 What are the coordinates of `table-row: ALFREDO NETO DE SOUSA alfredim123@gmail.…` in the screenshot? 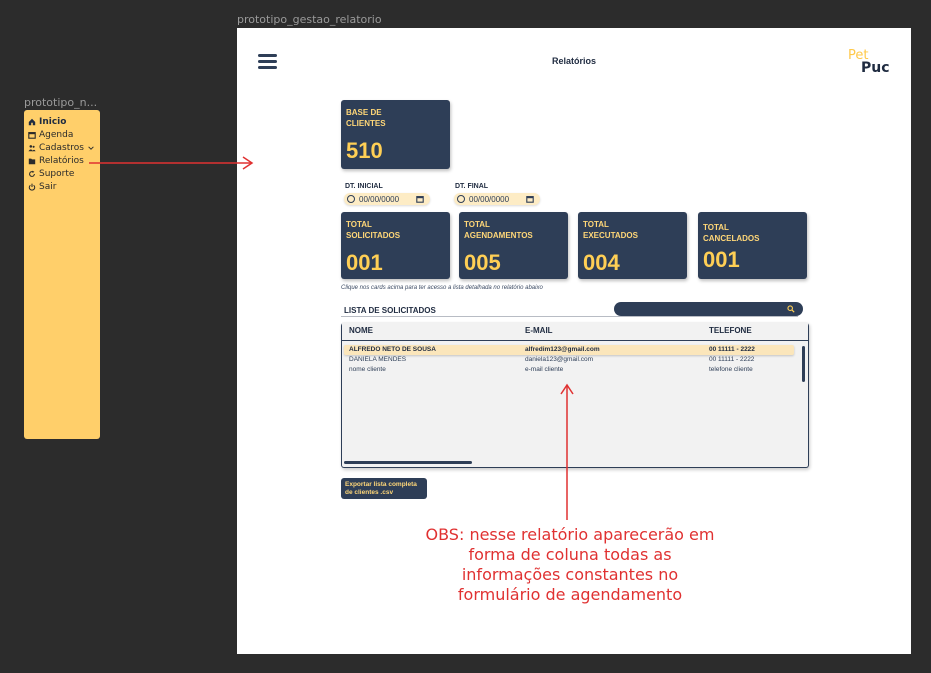 It's located at (569, 350).